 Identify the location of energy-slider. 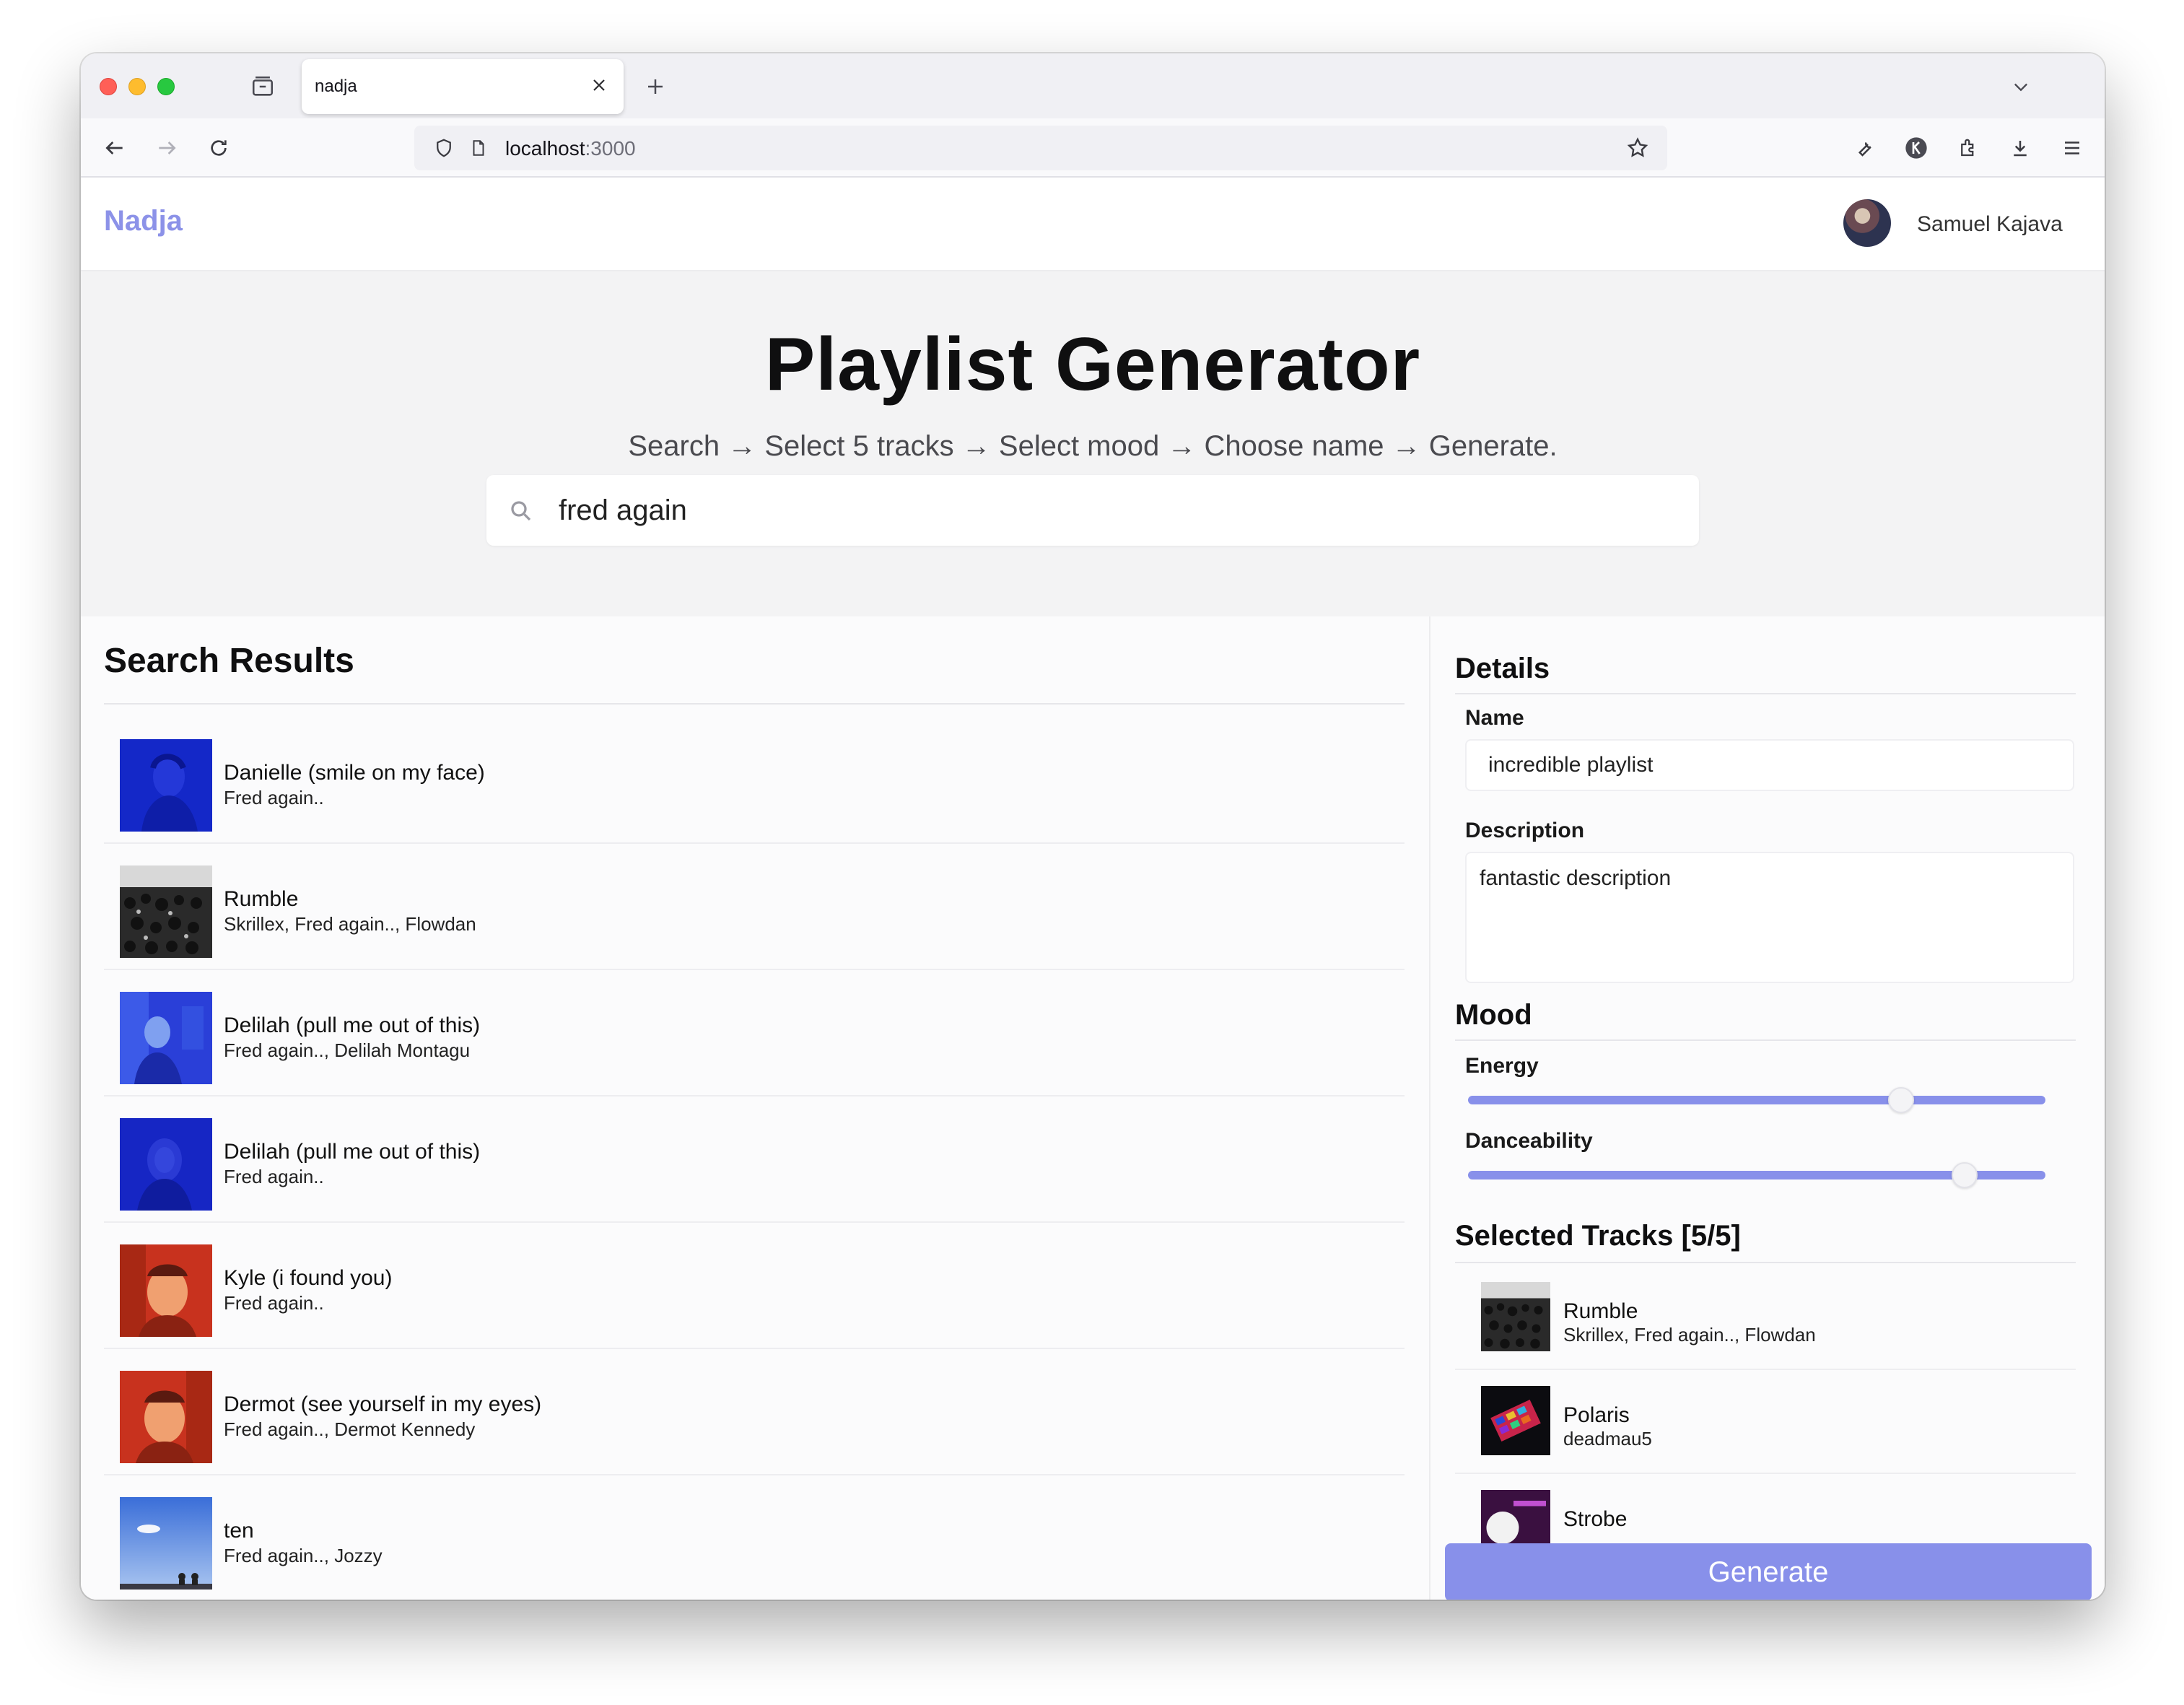
(1756, 1100).